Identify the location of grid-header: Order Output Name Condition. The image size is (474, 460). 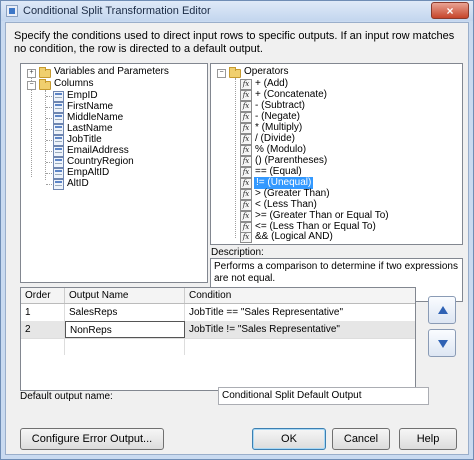
(218, 296).